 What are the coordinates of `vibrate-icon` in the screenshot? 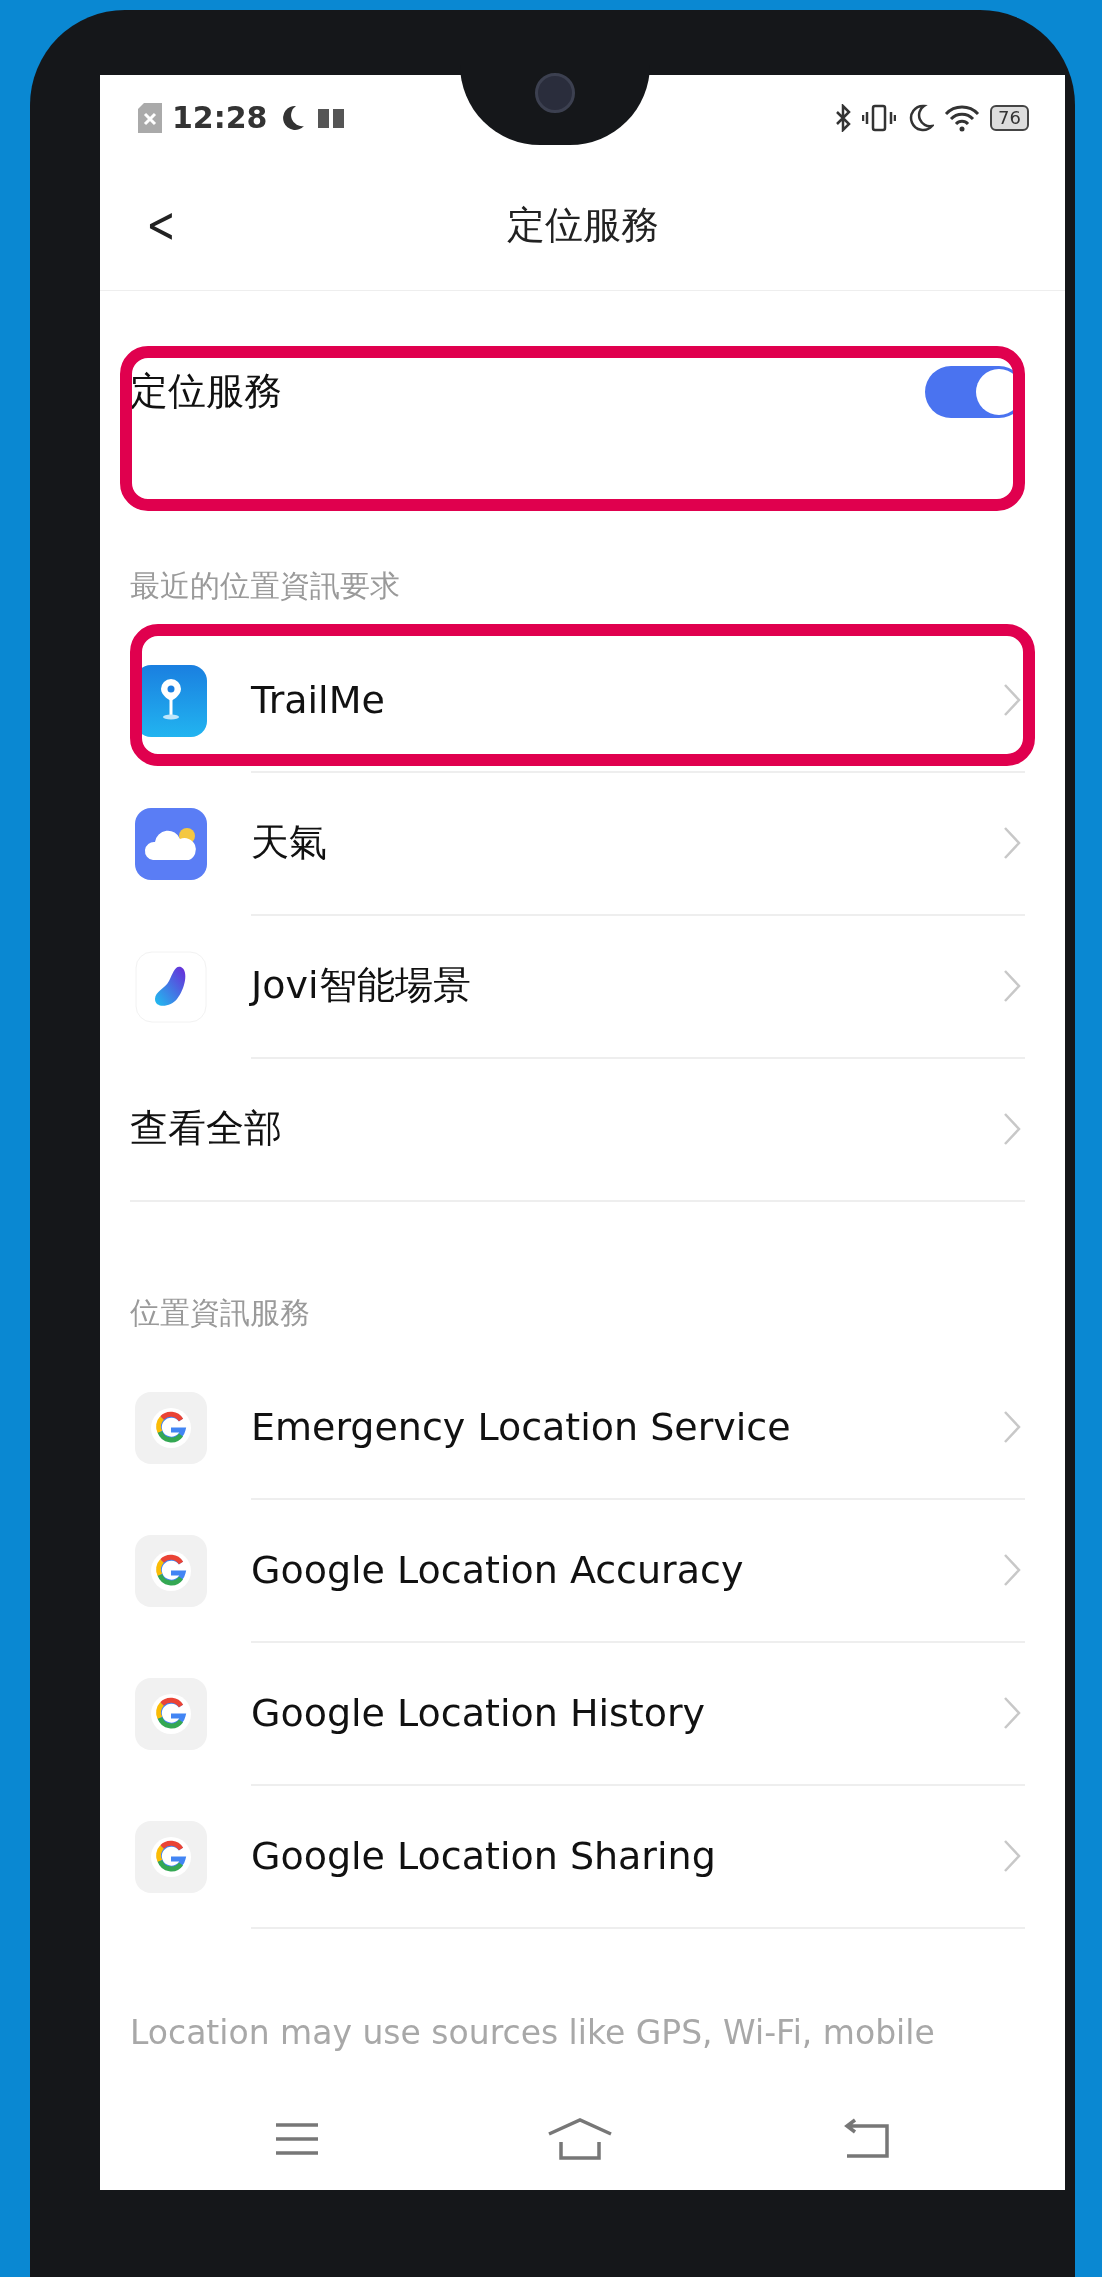 It's located at (879, 117).